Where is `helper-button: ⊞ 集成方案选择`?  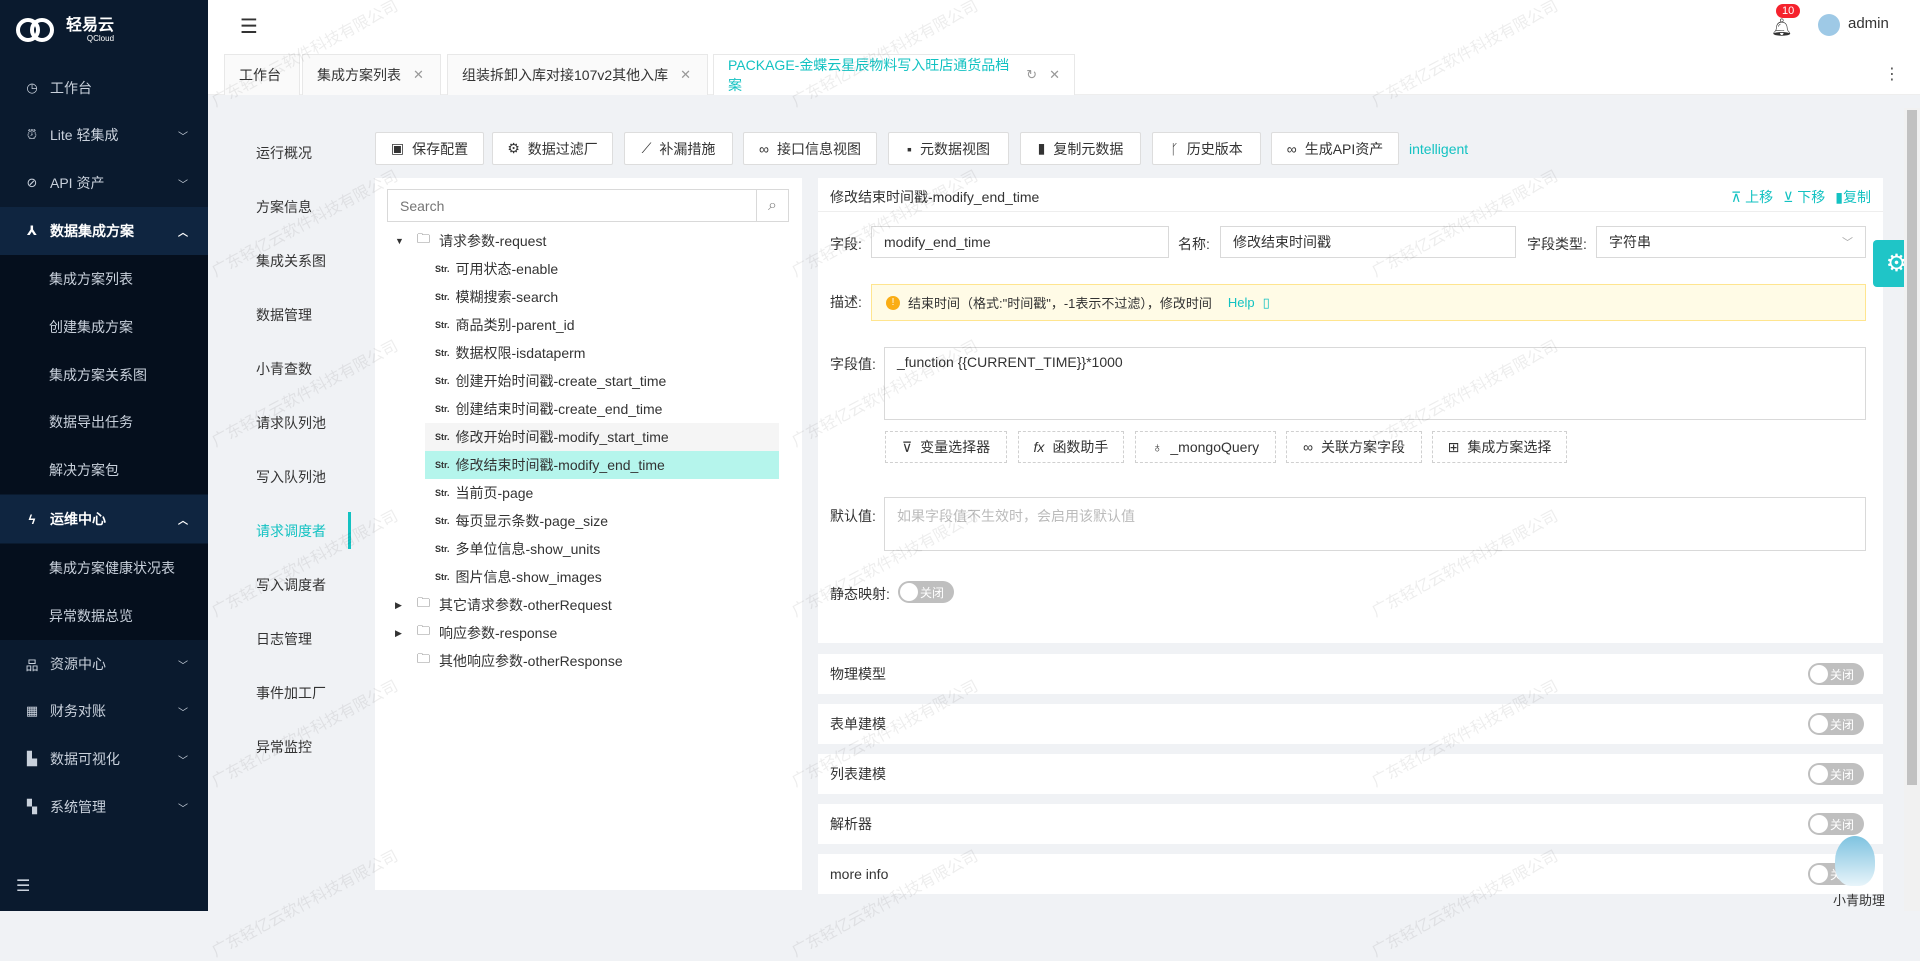 helper-button: ⊞ 集成方案选择 is located at coordinates (1499, 447).